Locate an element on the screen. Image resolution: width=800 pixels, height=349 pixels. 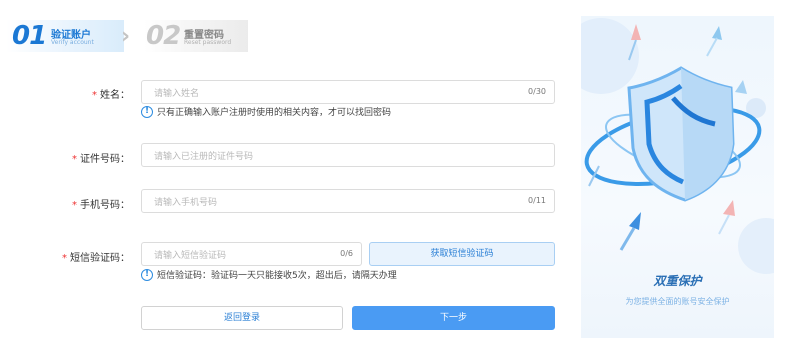
name-char-count: 0/30 is located at coordinates (537, 91).